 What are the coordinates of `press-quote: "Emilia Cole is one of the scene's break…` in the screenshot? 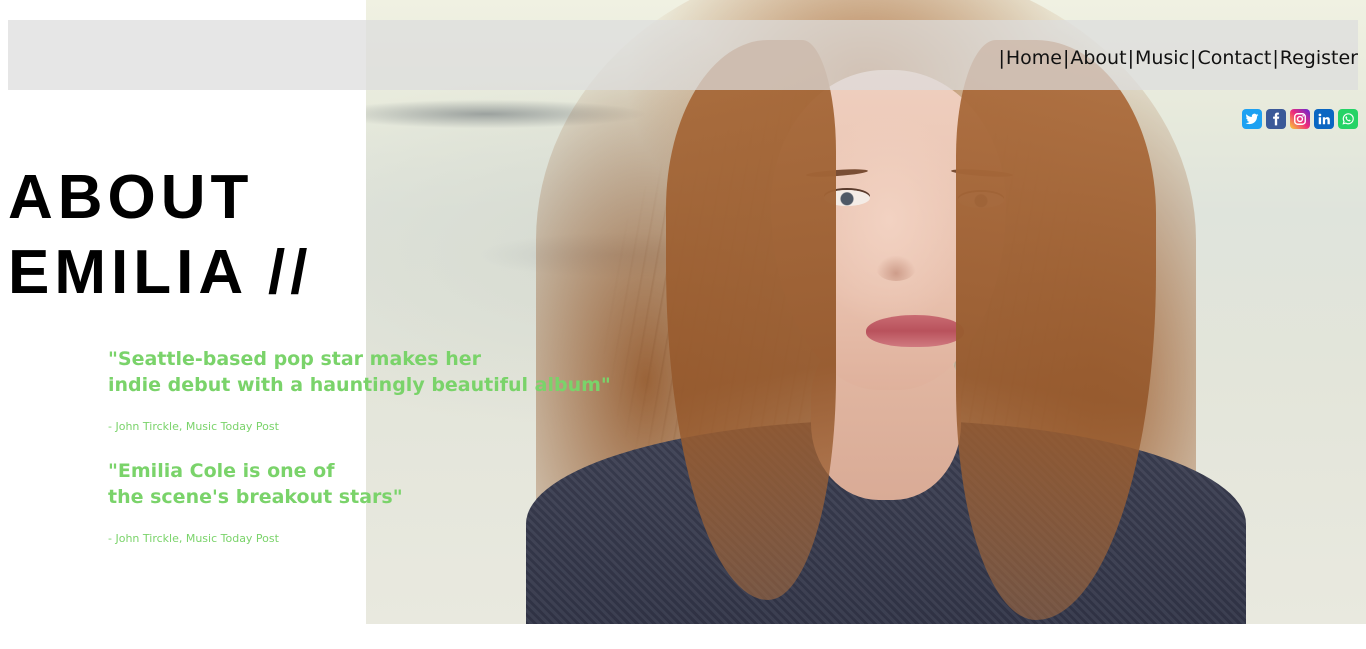 It's located at (368, 484).